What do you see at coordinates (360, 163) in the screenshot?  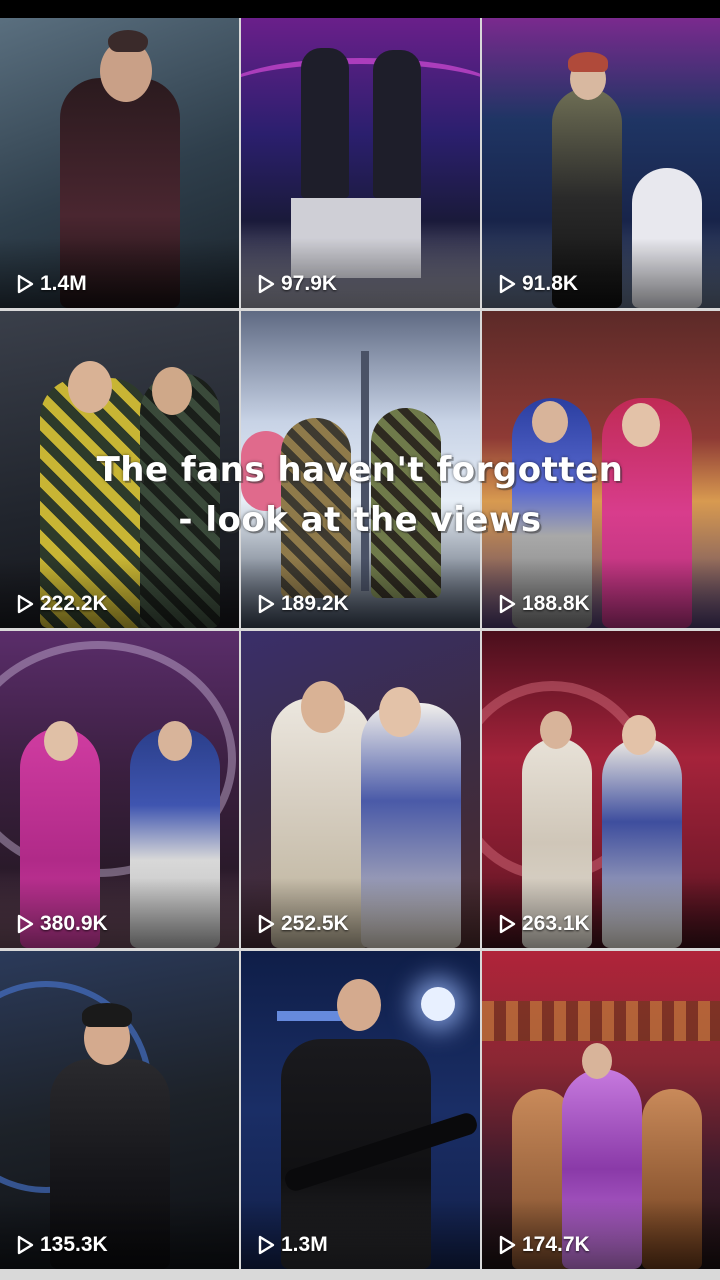 I see `video-tile: 97.9K` at bounding box center [360, 163].